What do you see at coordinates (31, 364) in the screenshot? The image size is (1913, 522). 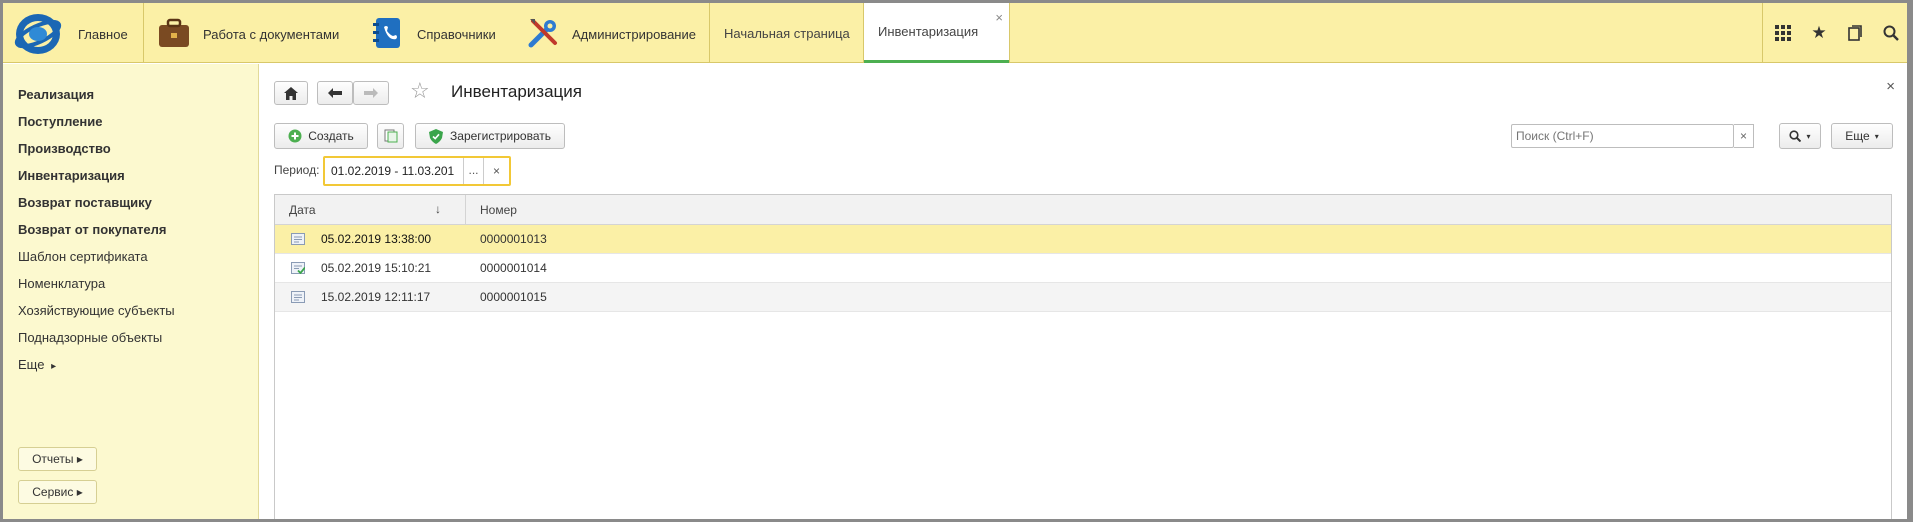 I see `sidebar-item-more-label: Еще` at bounding box center [31, 364].